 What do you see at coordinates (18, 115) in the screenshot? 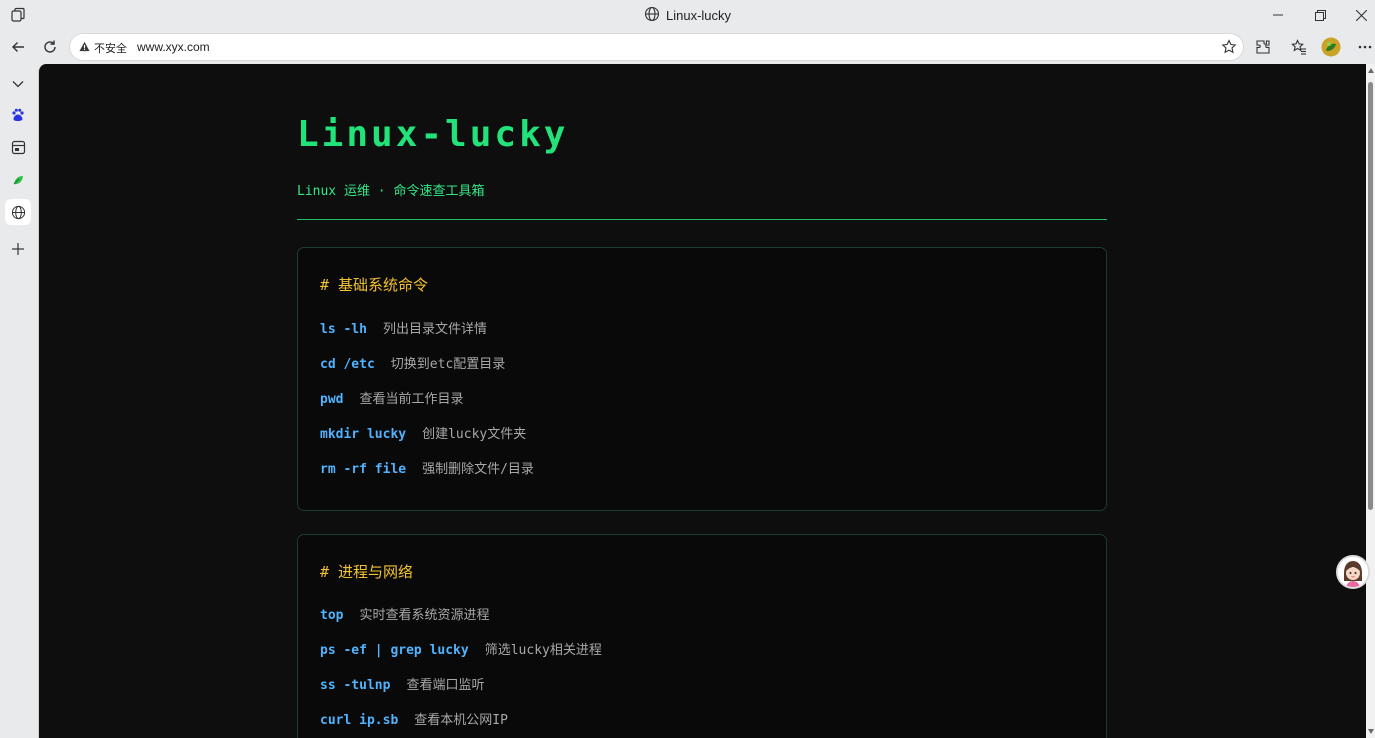
I see `baidu-paw-icon` at bounding box center [18, 115].